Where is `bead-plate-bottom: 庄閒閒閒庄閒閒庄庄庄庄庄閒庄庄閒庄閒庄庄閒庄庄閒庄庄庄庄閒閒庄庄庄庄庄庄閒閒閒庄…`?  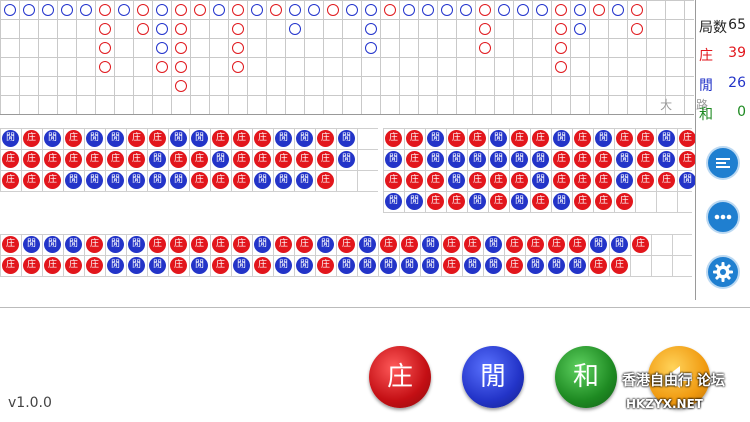 bead-plate-bottom: 庄閒閒閒庄閒閒庄庄庄庄庄閒庄庄閒庄閒庄庄閒庄庄閒庄庄庄庄閒閒庄庄庄庄庄庄閒閒閒庄… is located at coordinates (346, 255).